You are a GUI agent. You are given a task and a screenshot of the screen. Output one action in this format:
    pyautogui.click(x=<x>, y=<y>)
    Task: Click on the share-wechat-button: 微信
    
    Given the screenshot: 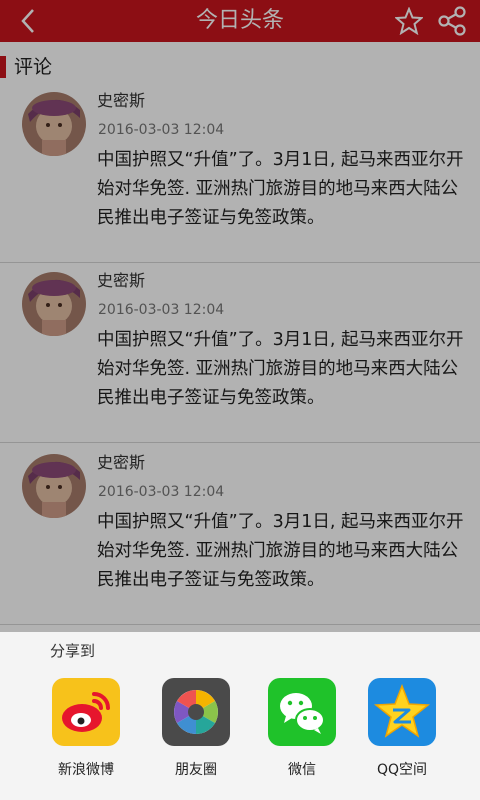 What is the action you would take?
    pyautogui.click(x=302, y=733)
    